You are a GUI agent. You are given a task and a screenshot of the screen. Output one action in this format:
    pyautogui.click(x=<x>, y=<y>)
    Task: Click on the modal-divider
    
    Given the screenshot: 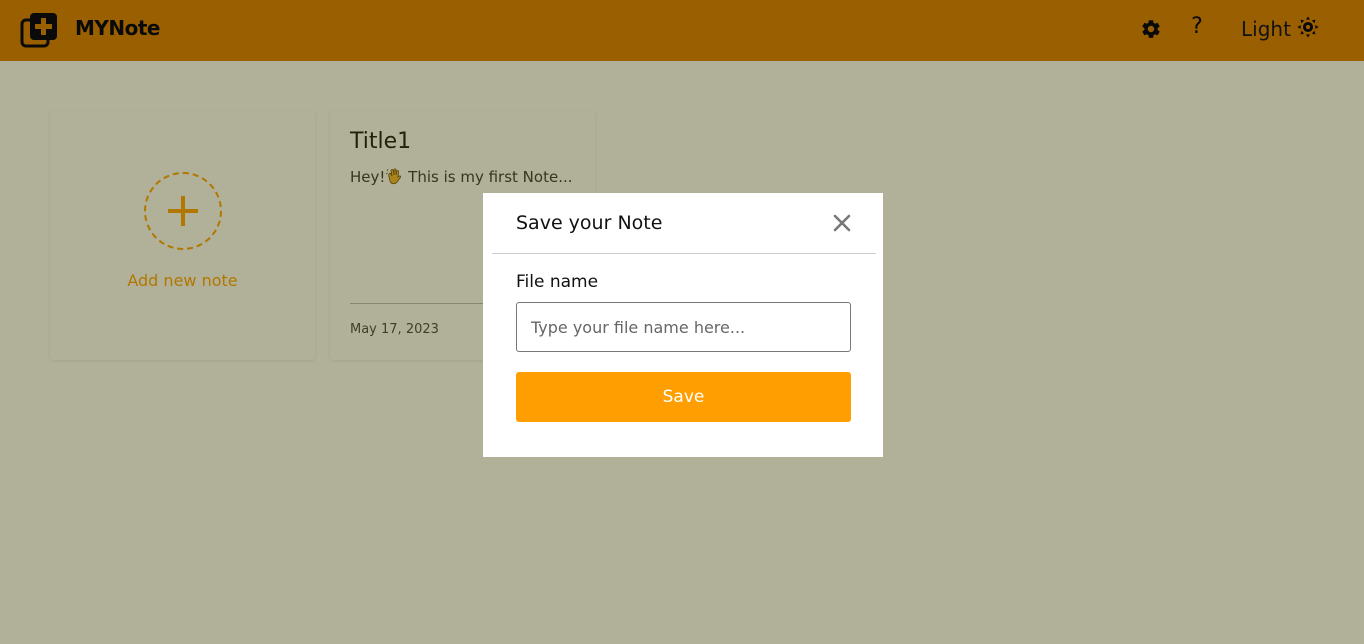 What is the action you would take?
    pyautogui.click(x=684, y=253)
    